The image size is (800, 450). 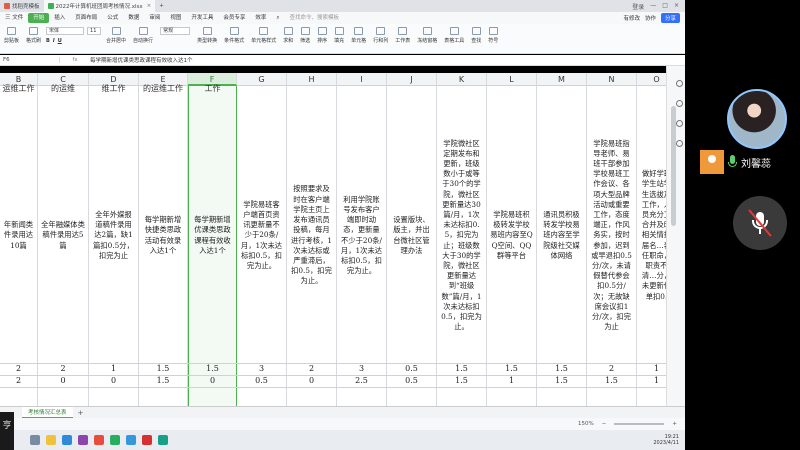 I want to click on criteria-cell: 通讯员积极转发学校易班内容至学院级社交媒体网络, so click(x=561, y=235).